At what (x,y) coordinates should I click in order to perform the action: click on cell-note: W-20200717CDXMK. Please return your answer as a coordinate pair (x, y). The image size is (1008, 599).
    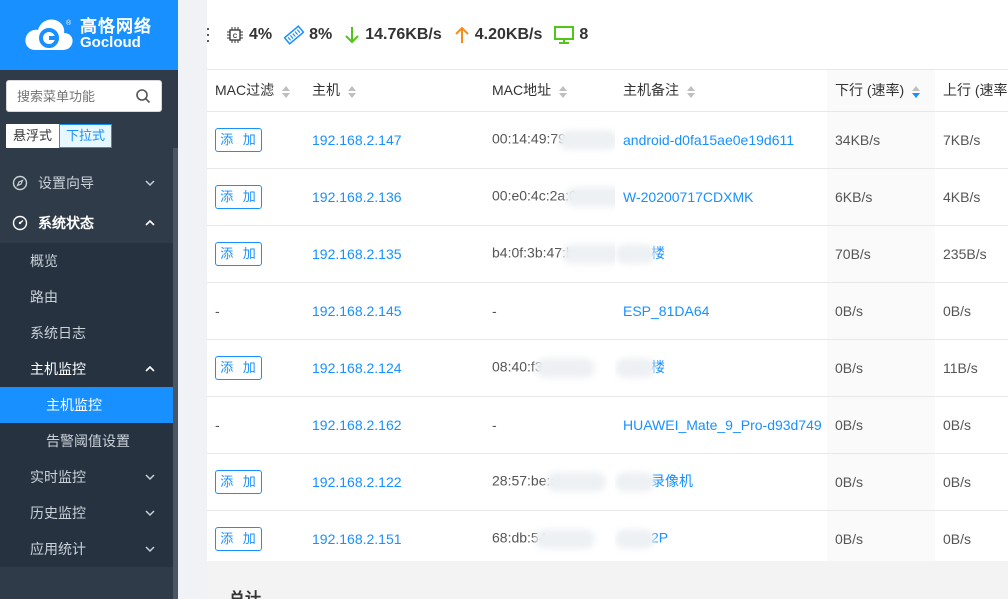
    Looking at the image, I should click on (721, 197).